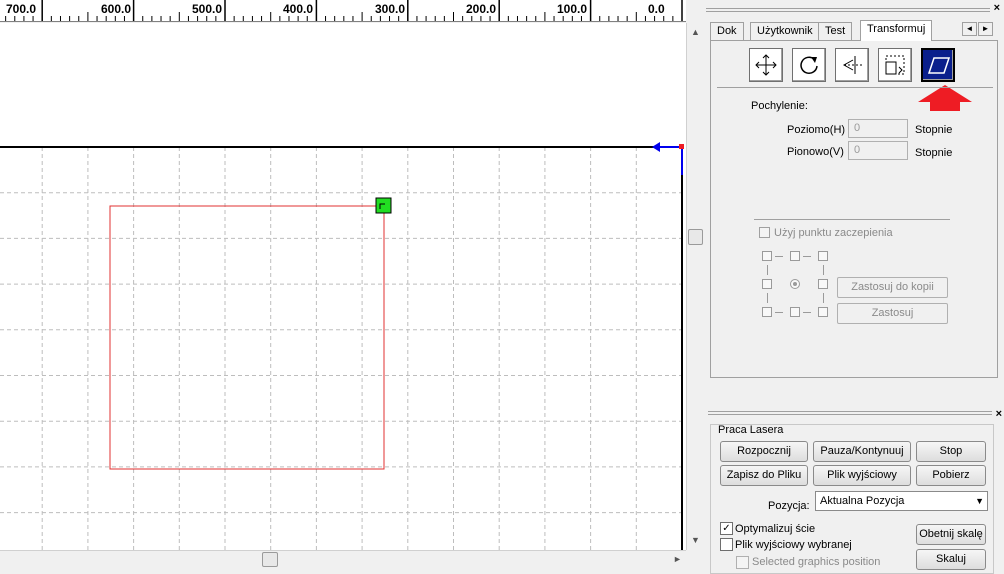 Image resolution: width=1004 pixels, height=574 pixels. What do you see at coordinates (979, 501) in the screenshot?
I see `chevron-down-icon: ▼` at bounding box center [979, 501].